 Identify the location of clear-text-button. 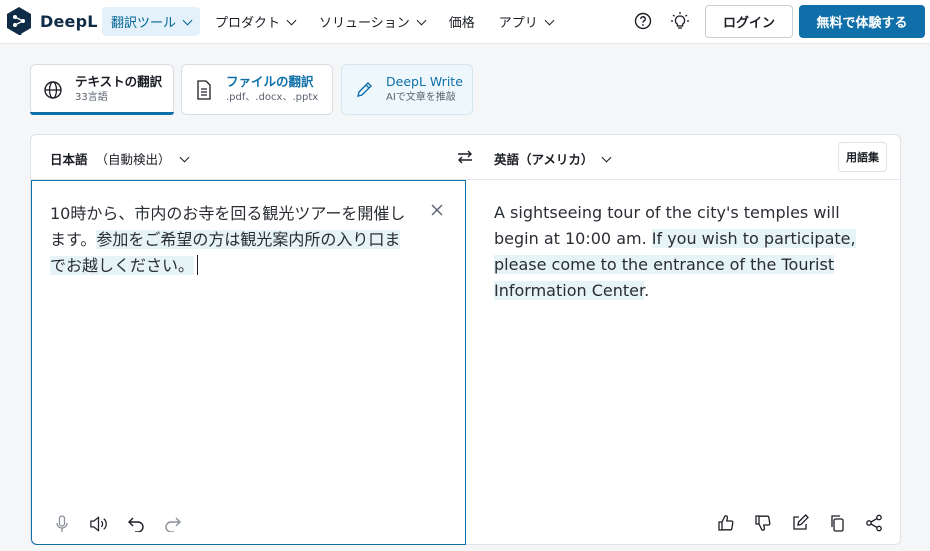
(437, 211).